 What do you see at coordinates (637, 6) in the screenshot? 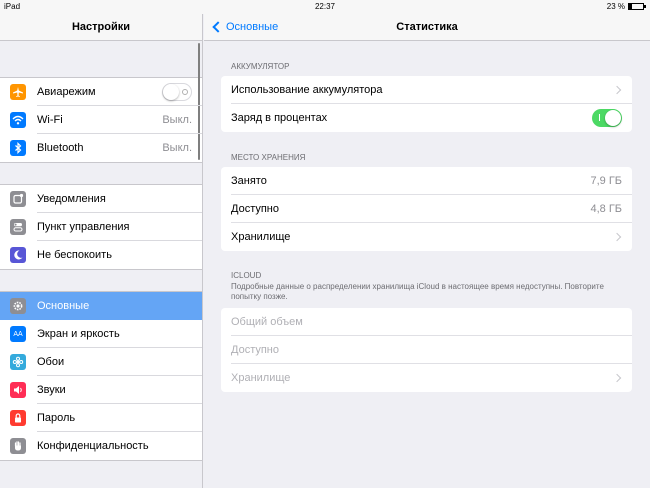
I see `battery-icon` at bounding box center [637, 6].